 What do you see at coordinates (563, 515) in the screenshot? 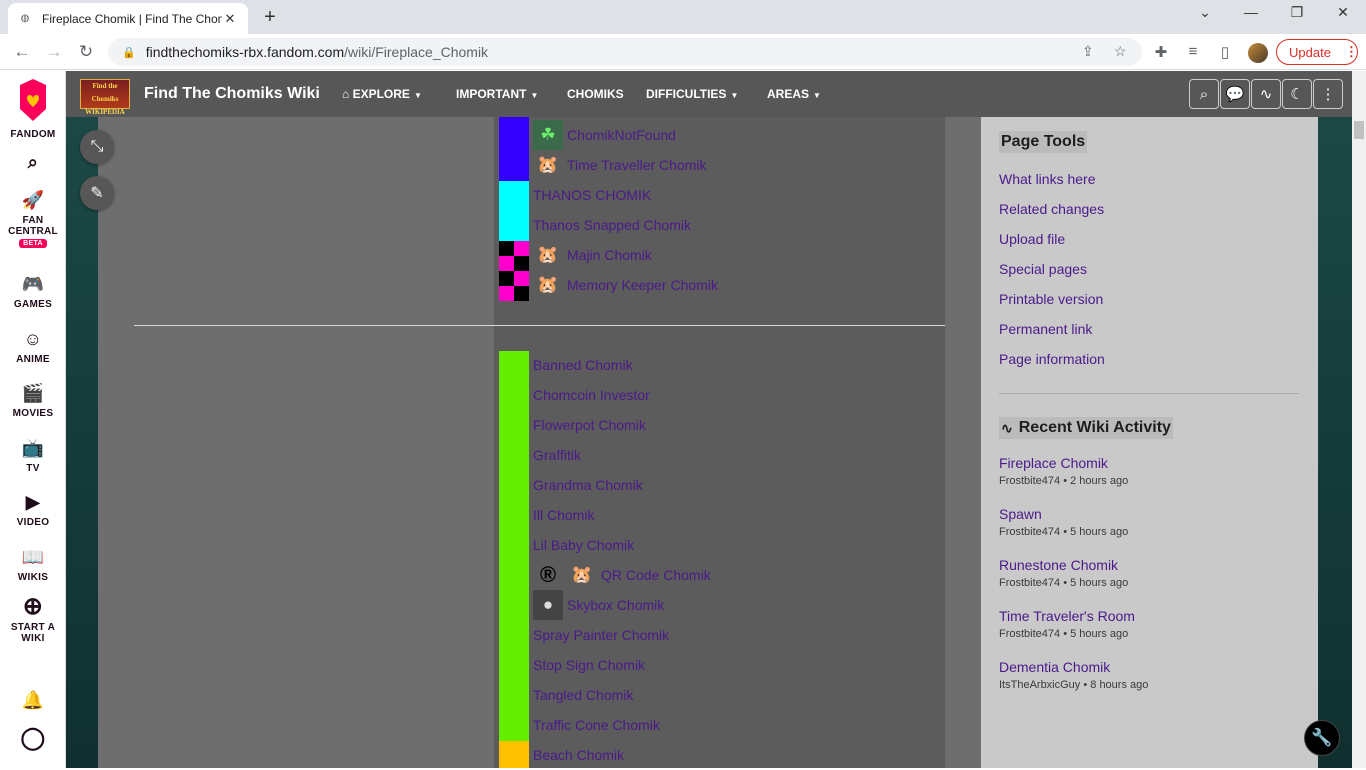
I see `list-item: Ill Chomik` at bounding box center [563, 515].